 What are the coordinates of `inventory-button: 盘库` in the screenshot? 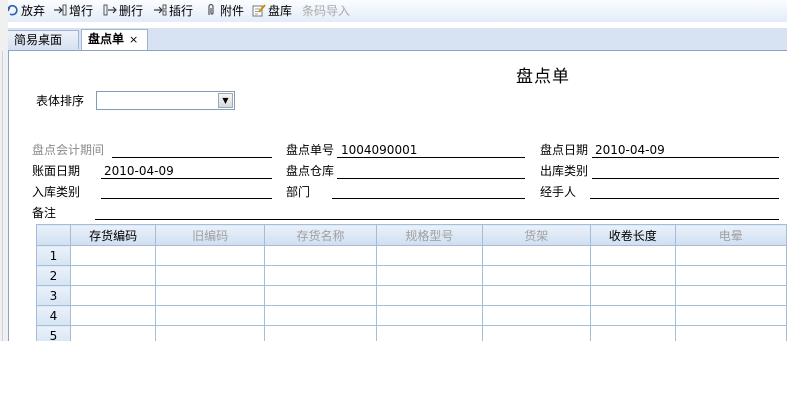 It's located at (272, 11).